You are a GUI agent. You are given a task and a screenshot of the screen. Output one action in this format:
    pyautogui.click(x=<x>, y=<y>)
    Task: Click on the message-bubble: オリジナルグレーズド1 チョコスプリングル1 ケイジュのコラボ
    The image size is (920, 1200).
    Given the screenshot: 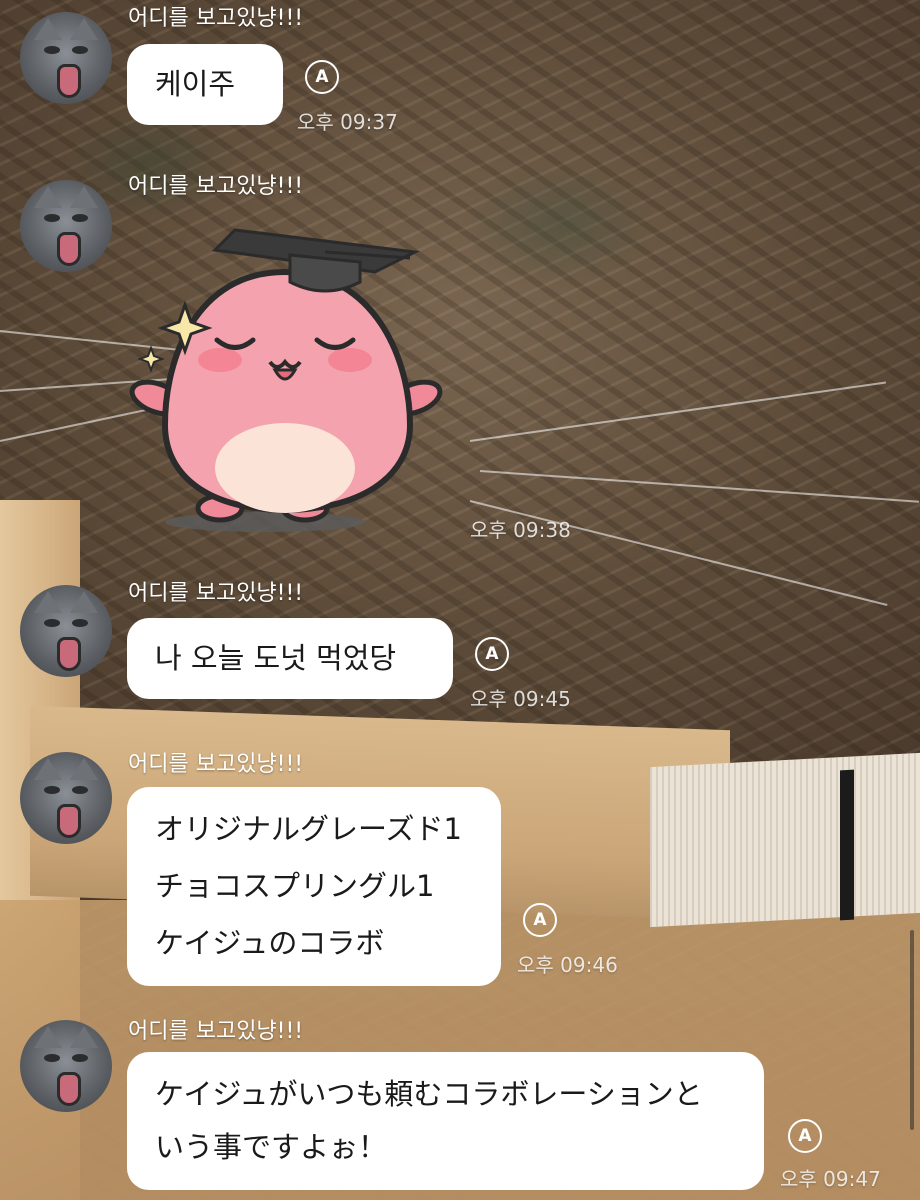 What is the action you would take?
    pyautogui.click(x=314, y=886)
    